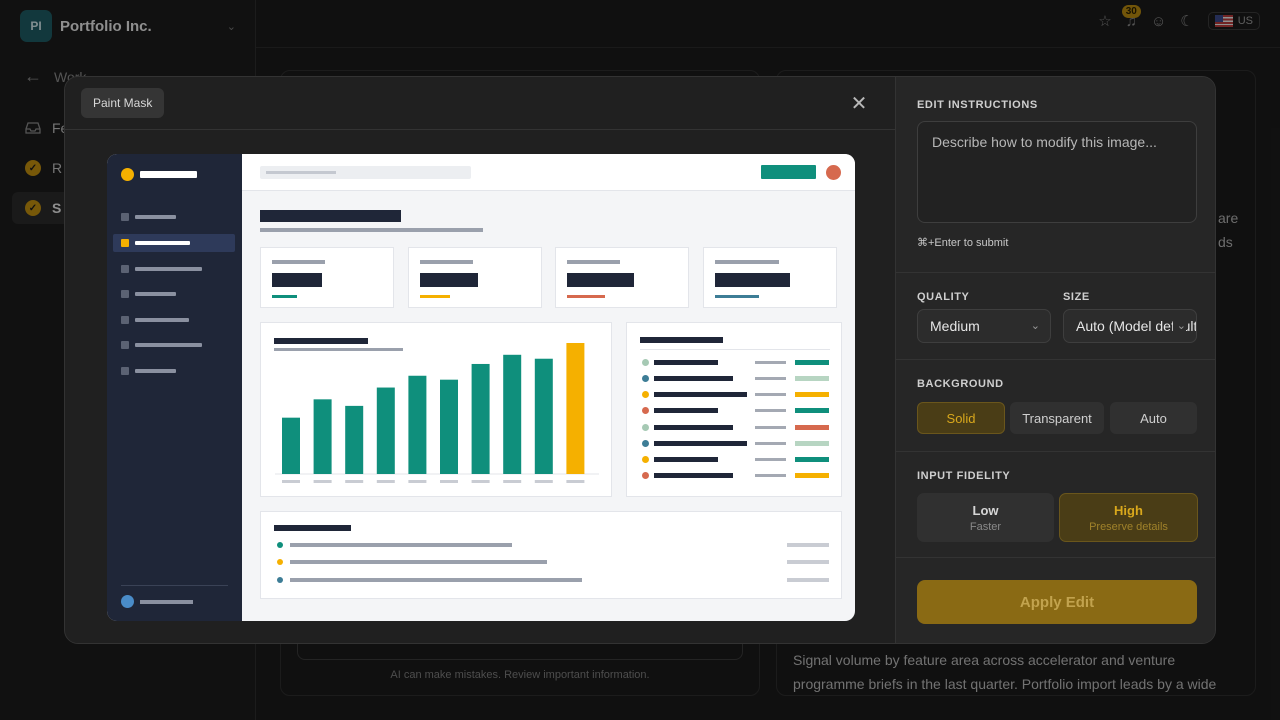  I want to click on background-section: BACKGROUND Solid Transparent Auto, so click(1055, 406).